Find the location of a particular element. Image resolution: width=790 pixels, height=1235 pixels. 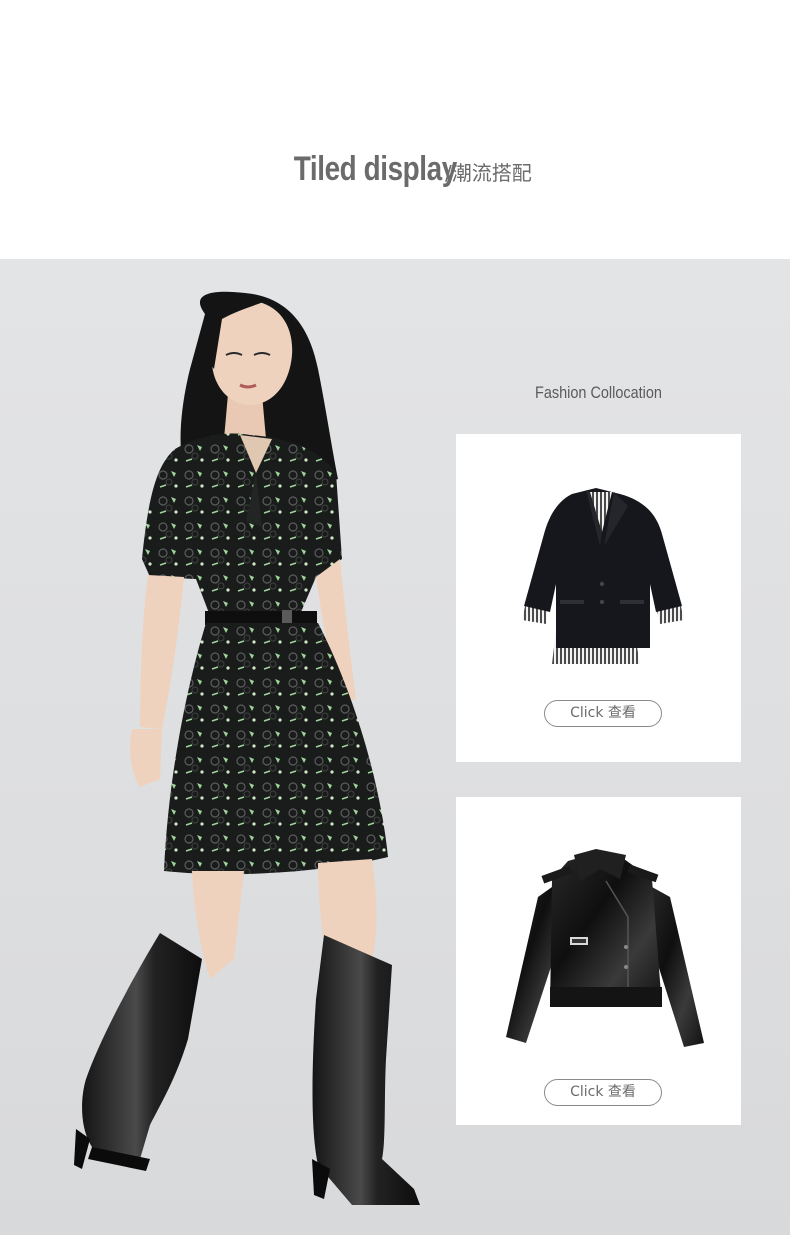

section-title: Tiled display/潮流搭配 is located at coordinates (395, 169).